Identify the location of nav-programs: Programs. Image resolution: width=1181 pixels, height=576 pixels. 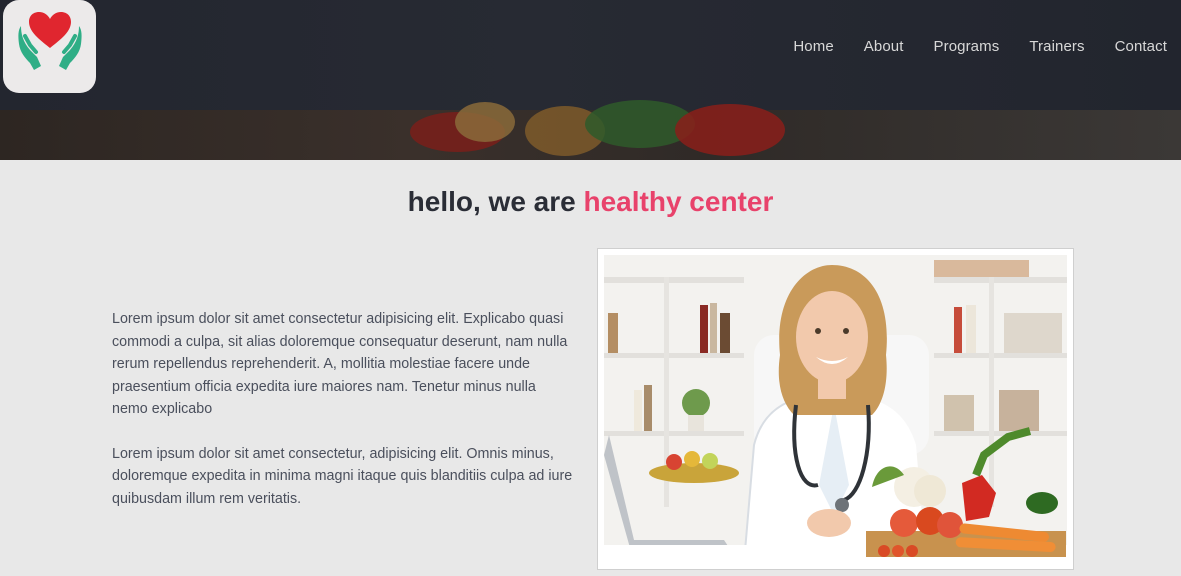
(967, 46).